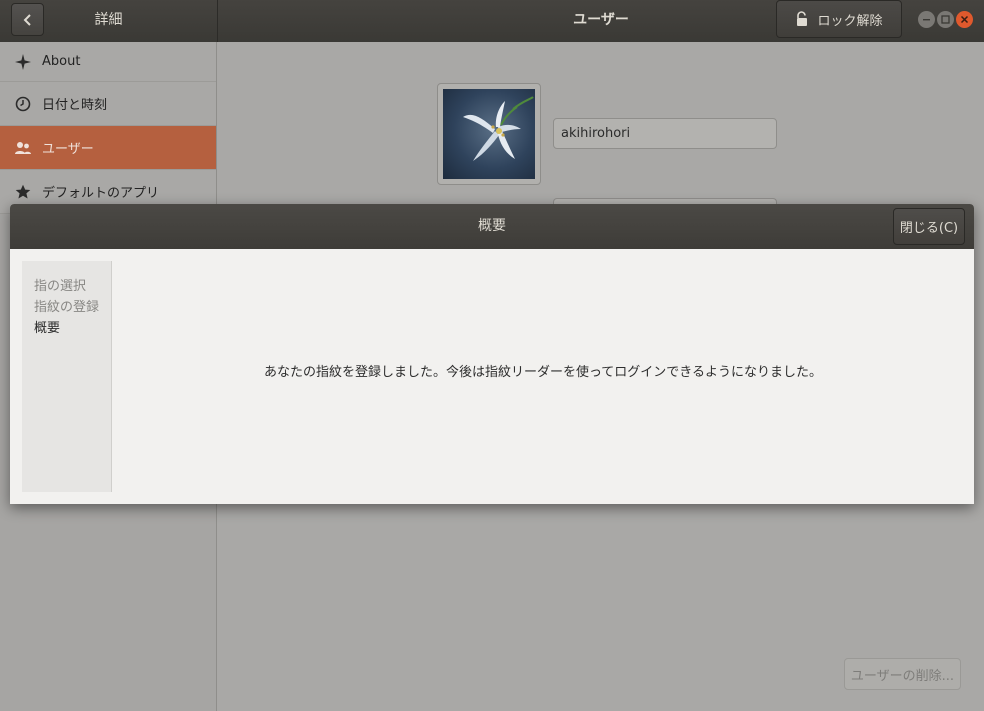  What do you see at coordinates (61, 61) in the screenshot?
I see `sidebar-item-label: About` at bounding box center [61, 61].